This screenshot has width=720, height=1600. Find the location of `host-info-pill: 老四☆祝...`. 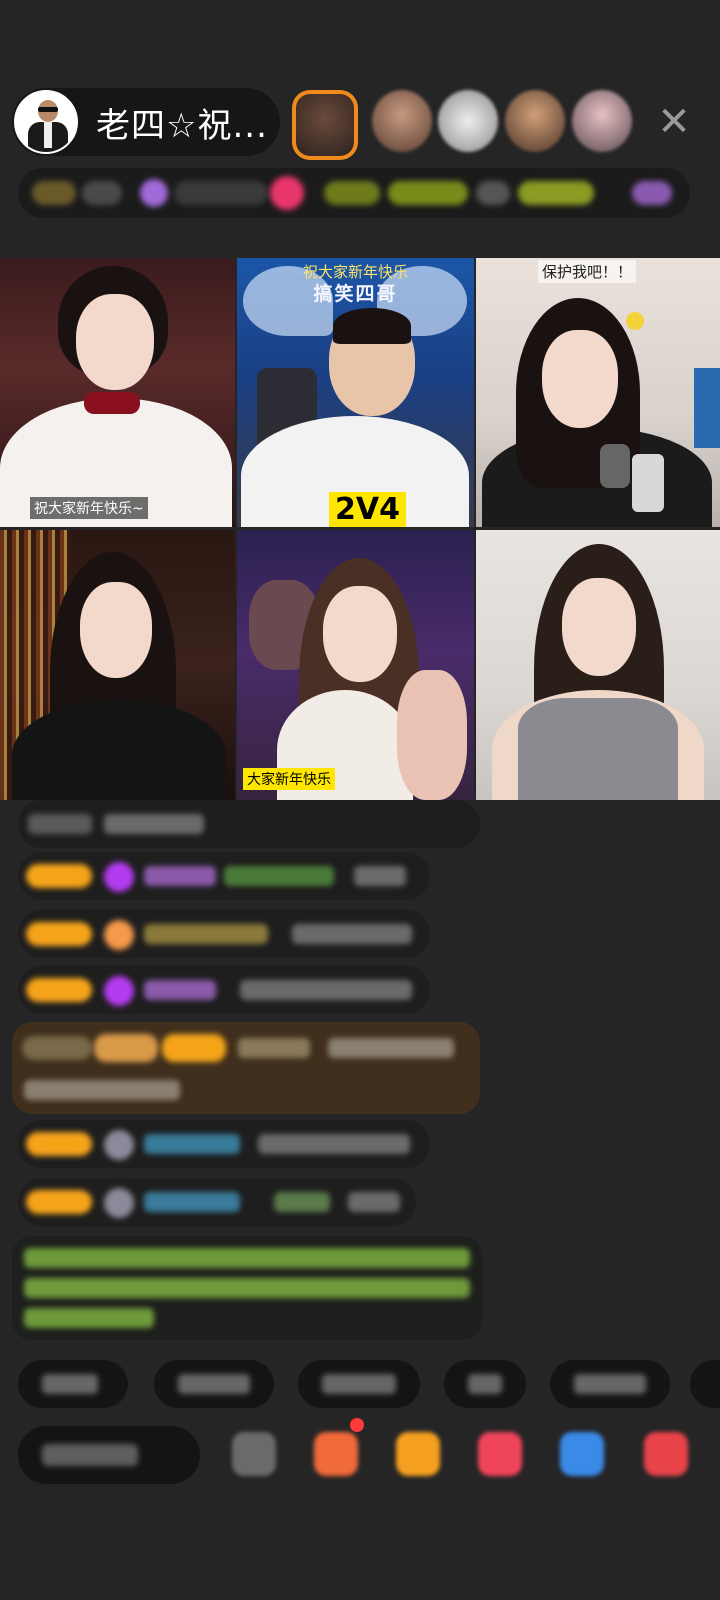

host-info-pill: 老四☆祝... is located at coordinates (146, 122).